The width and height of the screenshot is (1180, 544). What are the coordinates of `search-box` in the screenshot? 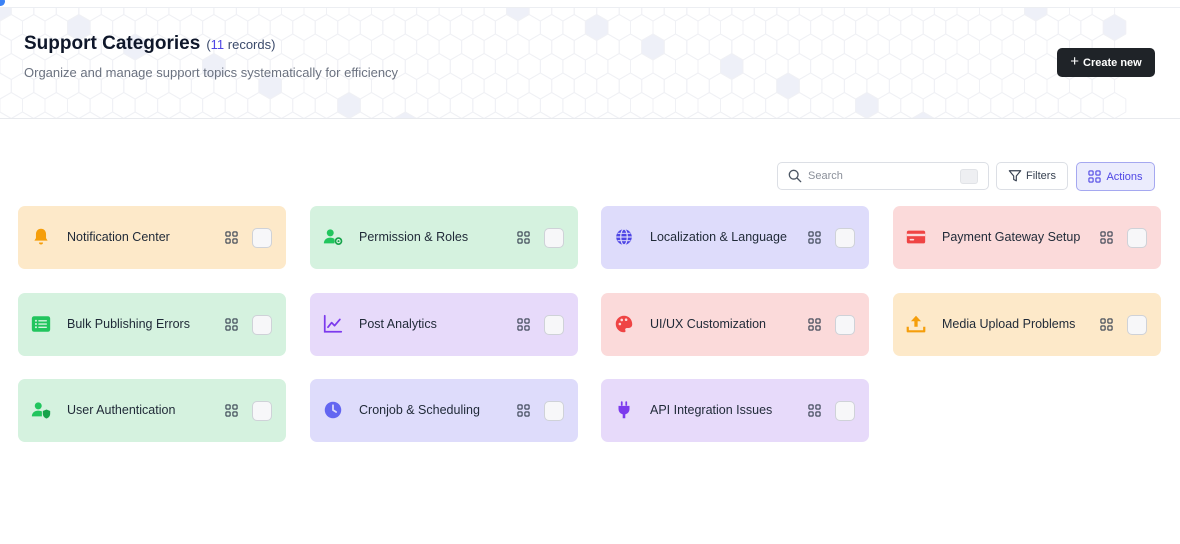 It's located at (883, 176).